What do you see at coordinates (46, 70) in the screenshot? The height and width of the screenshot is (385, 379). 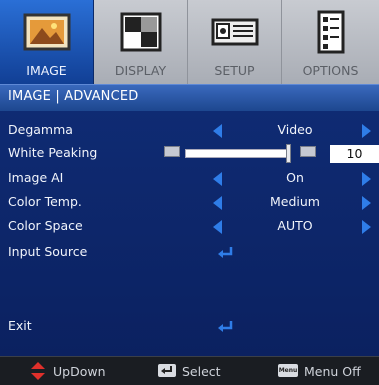 I see `tab-image-label: IMAGE` at bounding box center [46, 70].